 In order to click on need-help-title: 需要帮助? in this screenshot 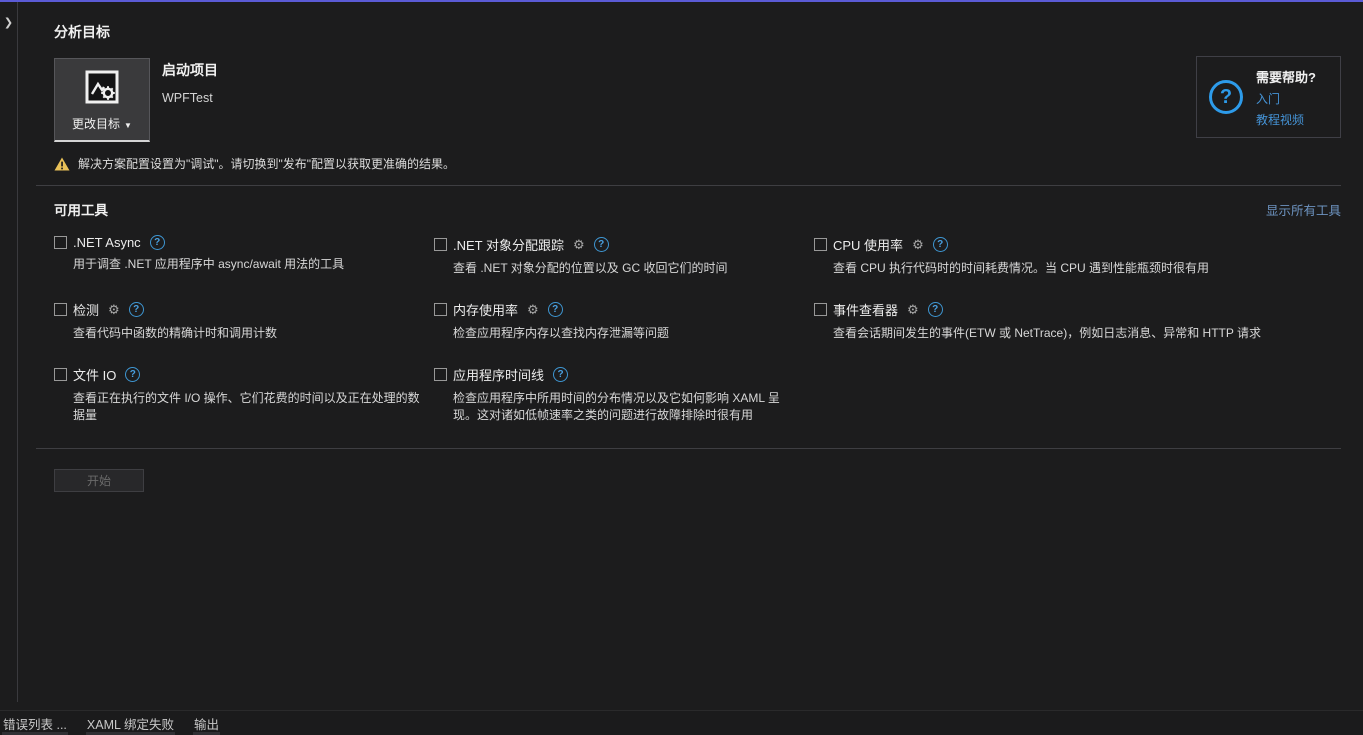, I will do `click(1286, 77)`.